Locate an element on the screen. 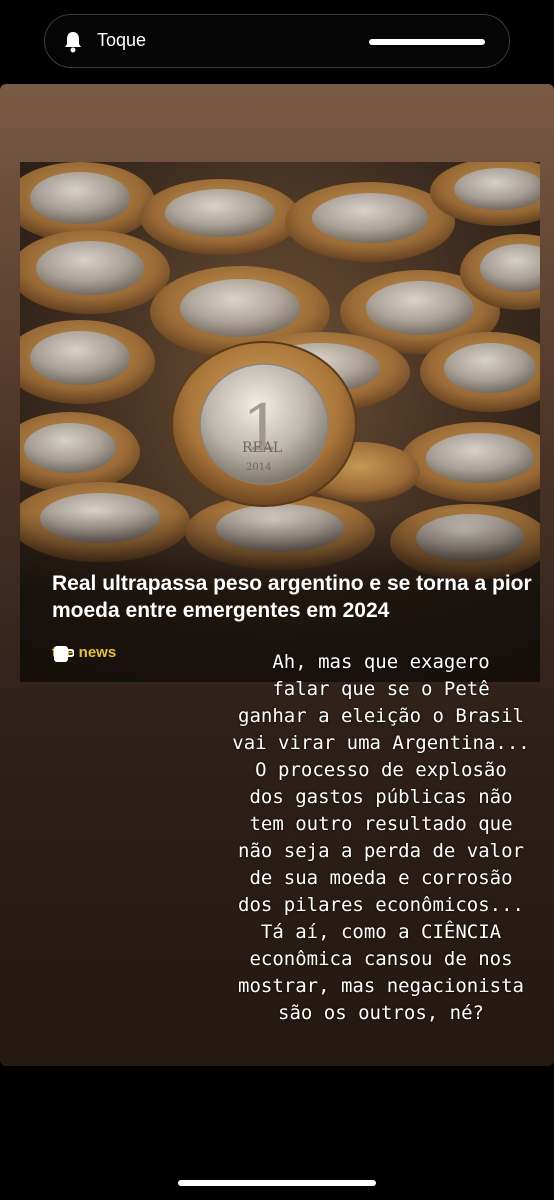 Image resolution: width=554 pixels, height=1200 pixels. brand: the news is located at coordinates (84, 653).